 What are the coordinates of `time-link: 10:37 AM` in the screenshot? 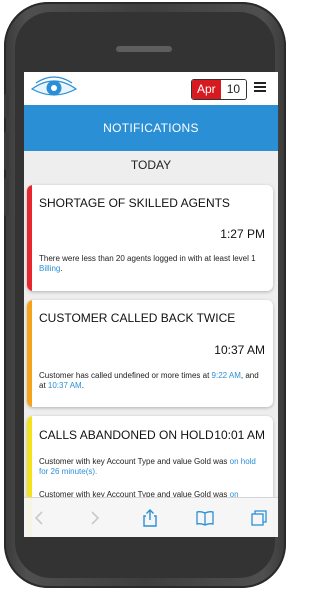 It's located at (65, 385).